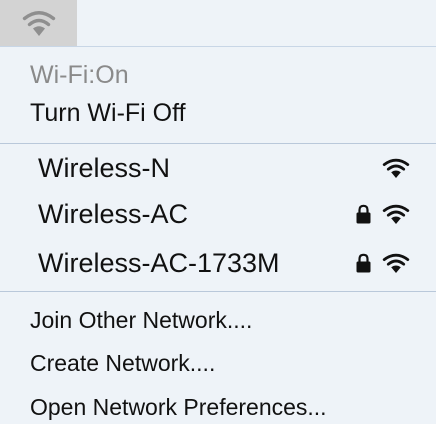  What do you see at coordinates (104, 167) in the screenshot?
I see `network-name: Wireless-N` at bounding box center [104, 167].